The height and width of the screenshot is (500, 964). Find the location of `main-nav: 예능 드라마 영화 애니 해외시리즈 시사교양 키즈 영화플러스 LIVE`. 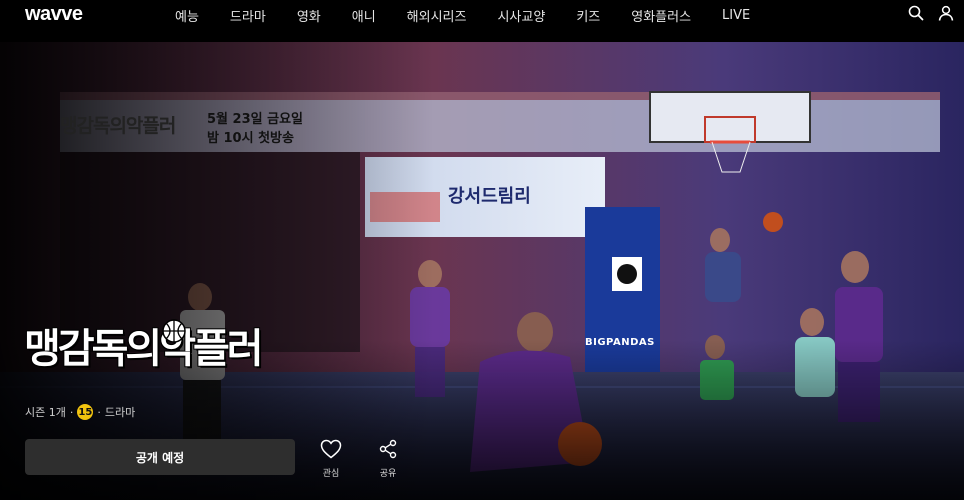

main-nav: 예능 드라마 영화 애니 해외시리즈 시사교양 키즈 영화플러스 LIVE is located at coordinates (462, 15).